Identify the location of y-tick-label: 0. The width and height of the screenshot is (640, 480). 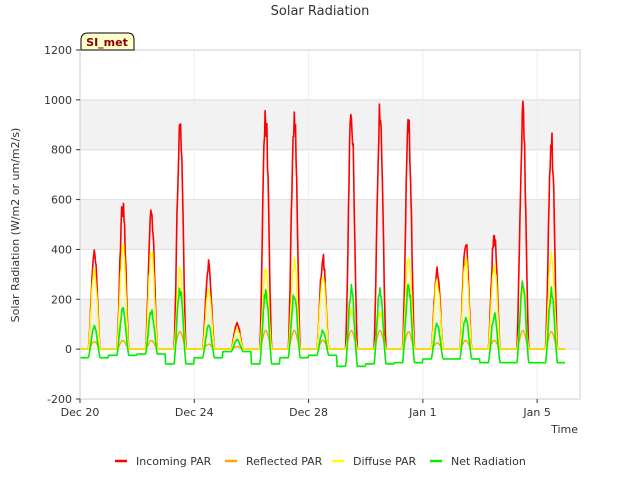
(68, 349).